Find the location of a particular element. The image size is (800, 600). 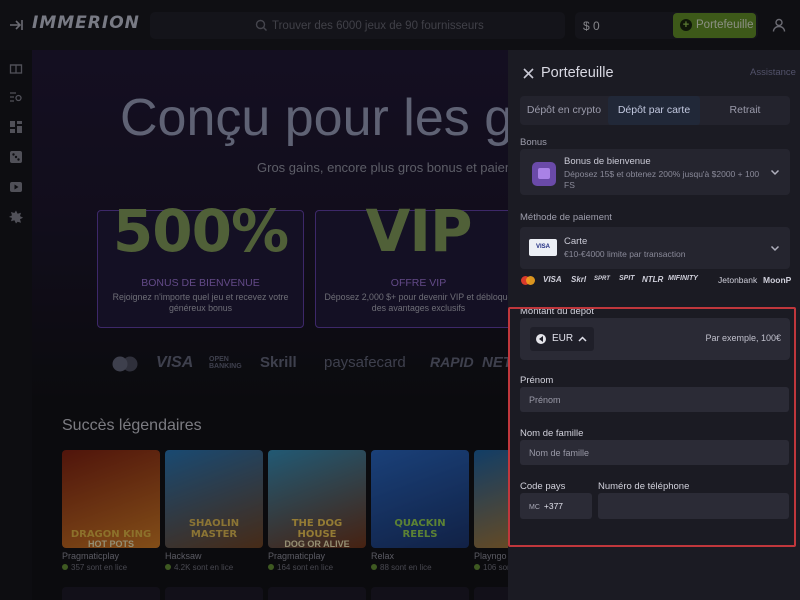

search-bar is located at coordinates (357, 25).